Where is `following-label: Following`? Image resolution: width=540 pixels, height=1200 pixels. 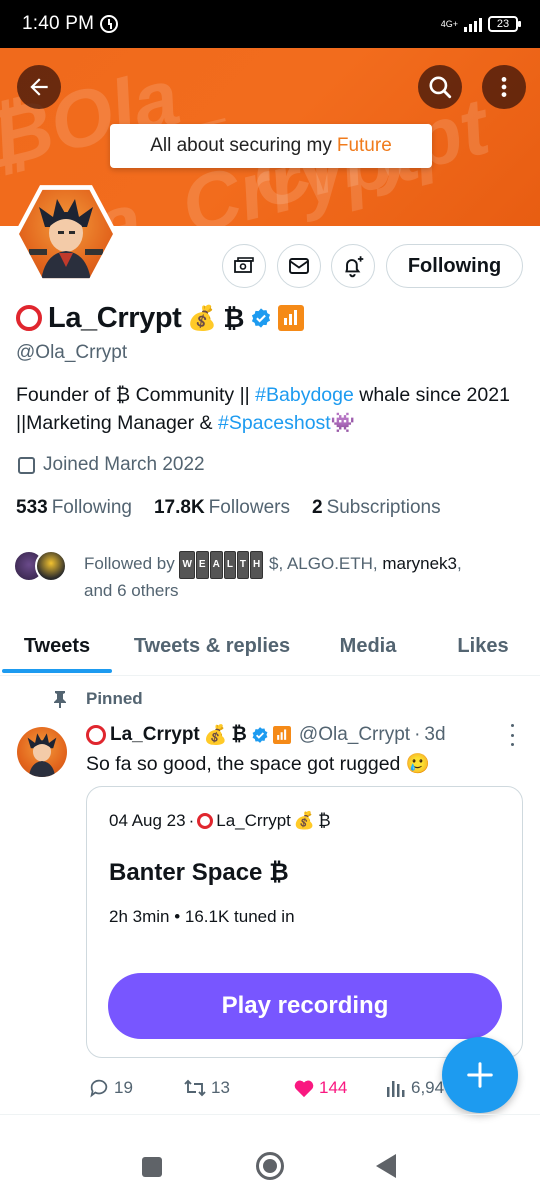
following-label: Following is located at coordinates (91, 507).